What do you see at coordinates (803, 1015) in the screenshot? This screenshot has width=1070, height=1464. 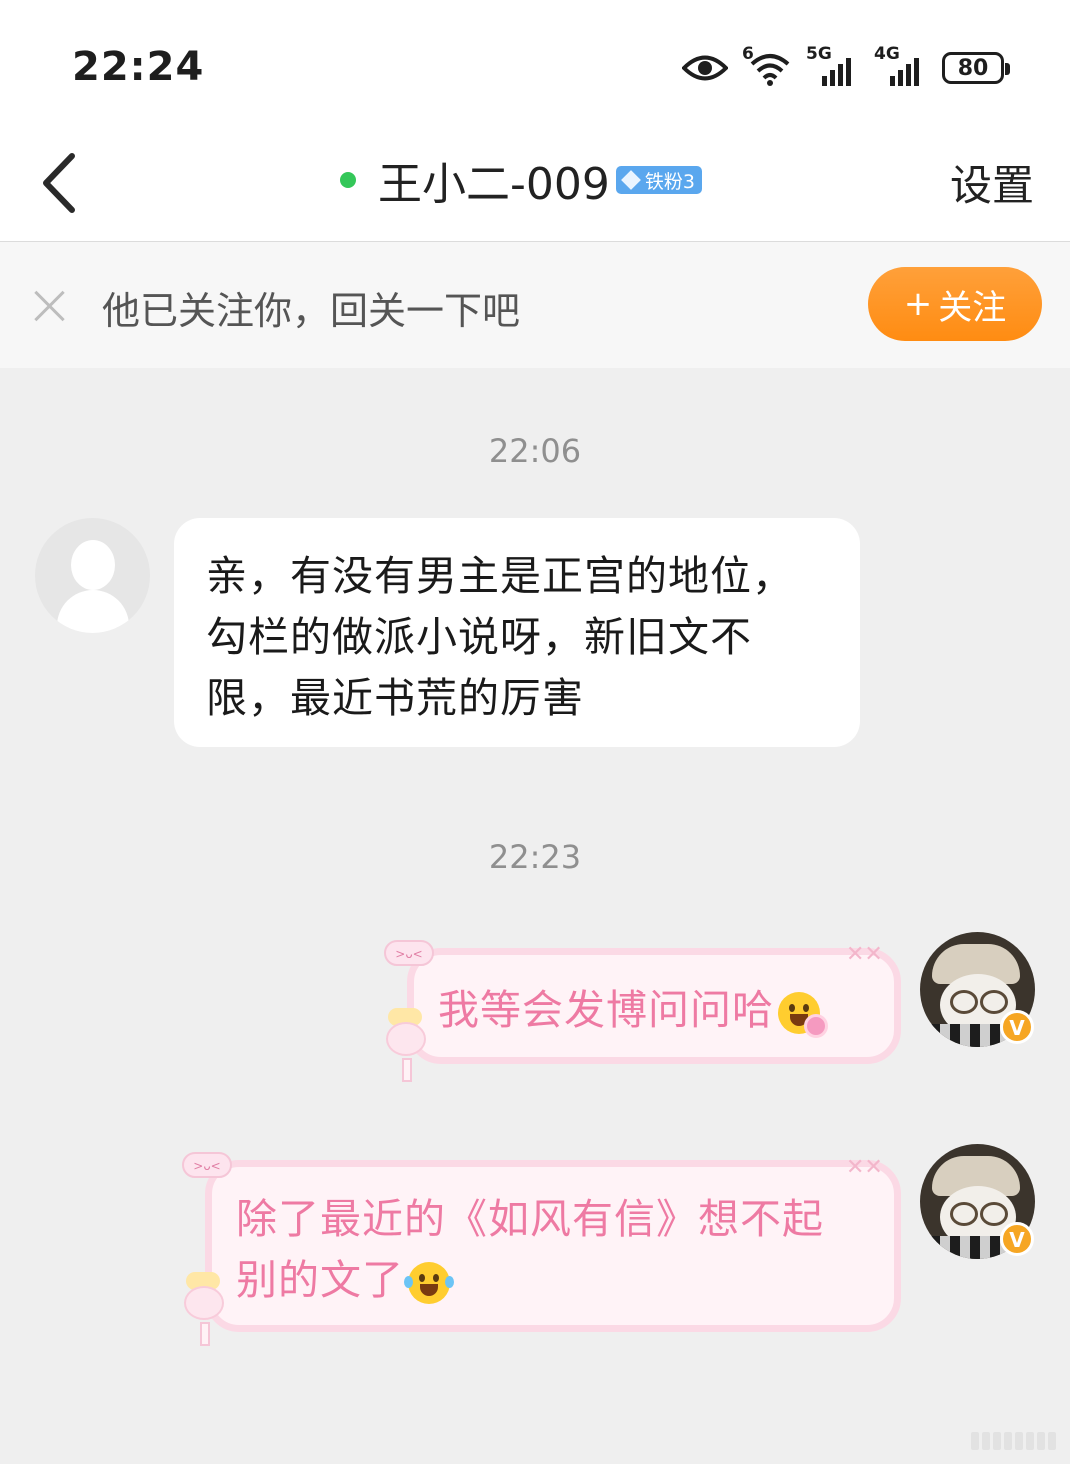 I see `smile-flower-emoji` at bounding box center [803, 1015].